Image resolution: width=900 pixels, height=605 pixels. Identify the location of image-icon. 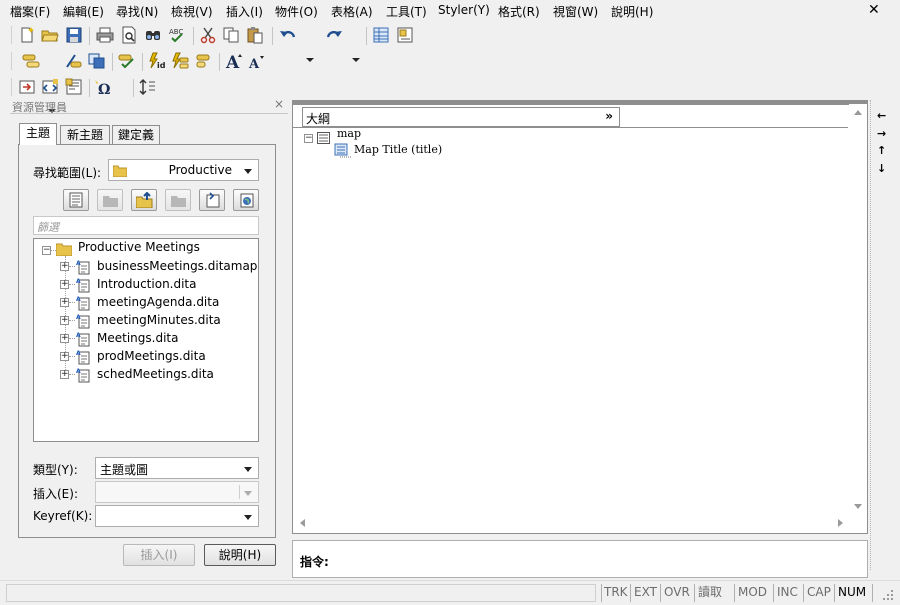
(74, 87).